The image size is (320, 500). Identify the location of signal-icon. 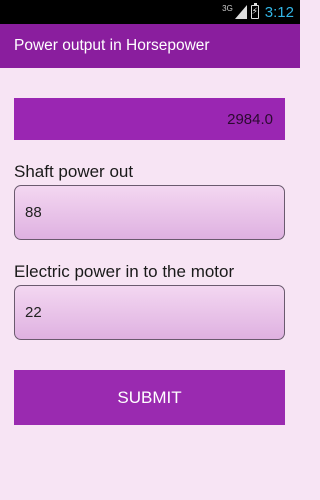
(240, 12).